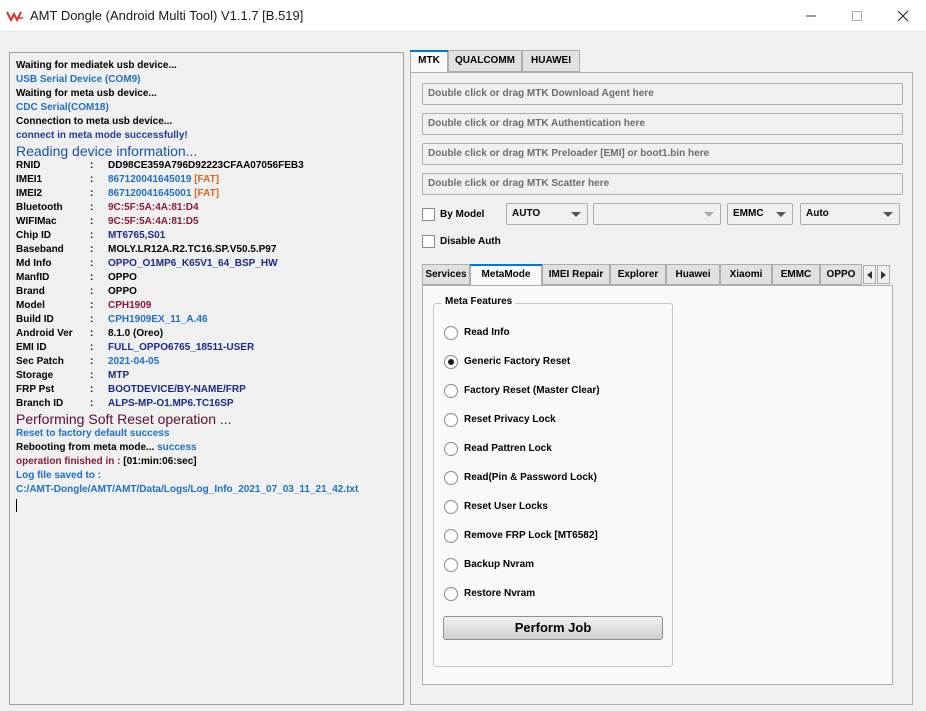 The width and height of the screenshot is (926, 711). I want to click on close-button, so click(903, 16).